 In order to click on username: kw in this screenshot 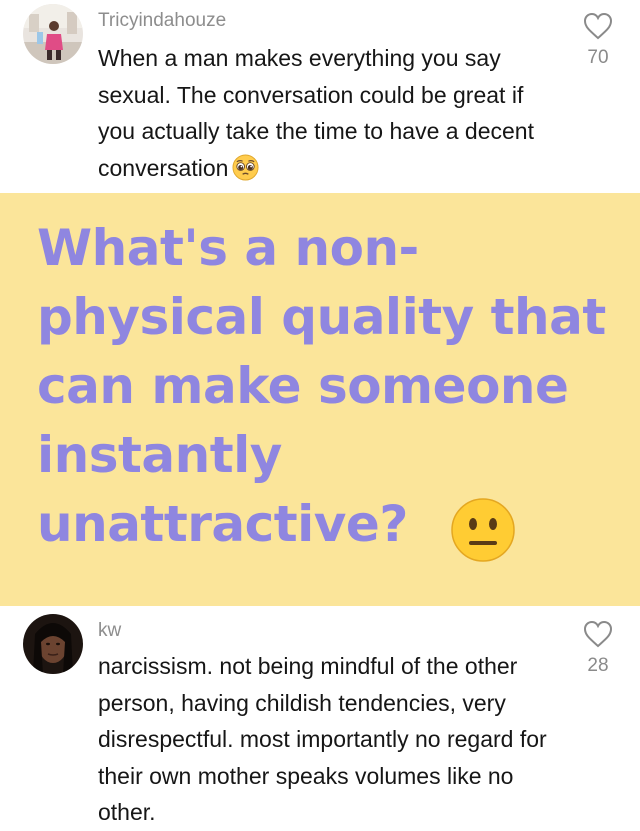, I will do `click(109, 631)`.